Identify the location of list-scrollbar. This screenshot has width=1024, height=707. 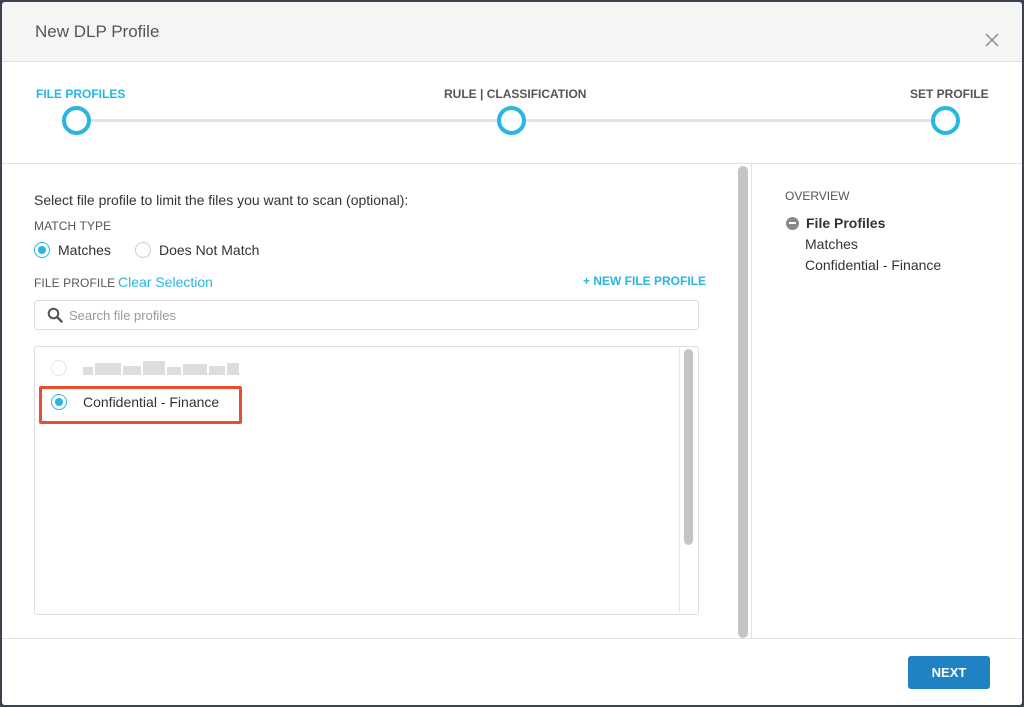
(688, 480).